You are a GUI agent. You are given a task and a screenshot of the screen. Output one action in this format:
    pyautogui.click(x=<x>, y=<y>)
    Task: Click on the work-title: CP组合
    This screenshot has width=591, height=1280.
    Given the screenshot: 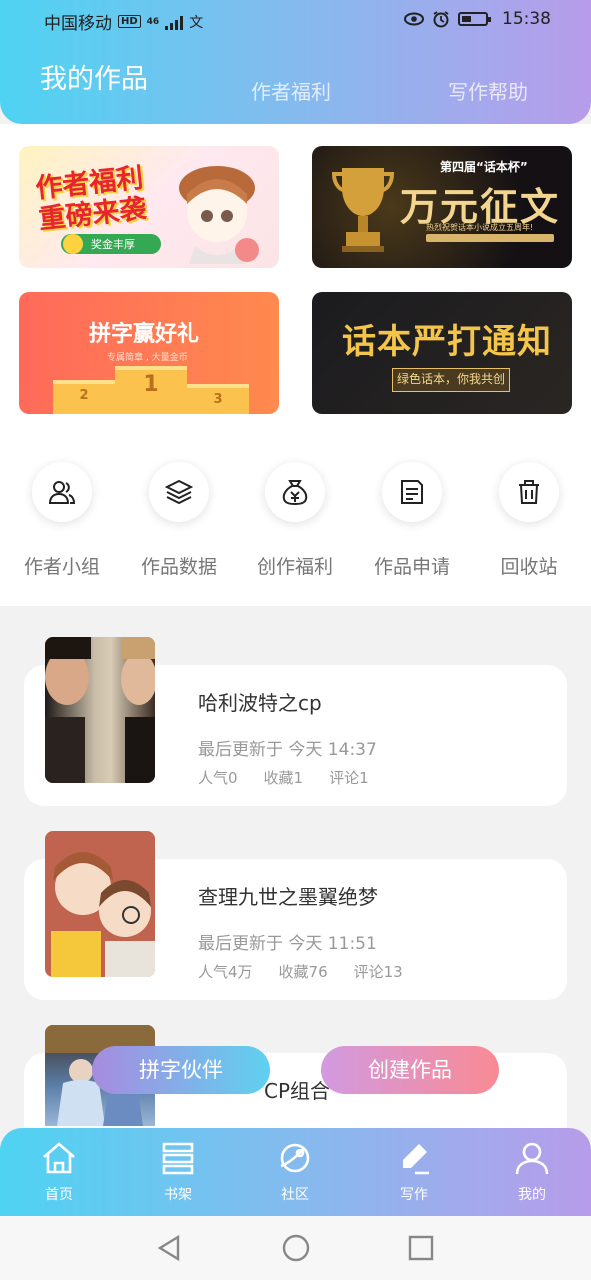 What is the action you would take?
    pyautogui.click(x=297, y=1091)
    